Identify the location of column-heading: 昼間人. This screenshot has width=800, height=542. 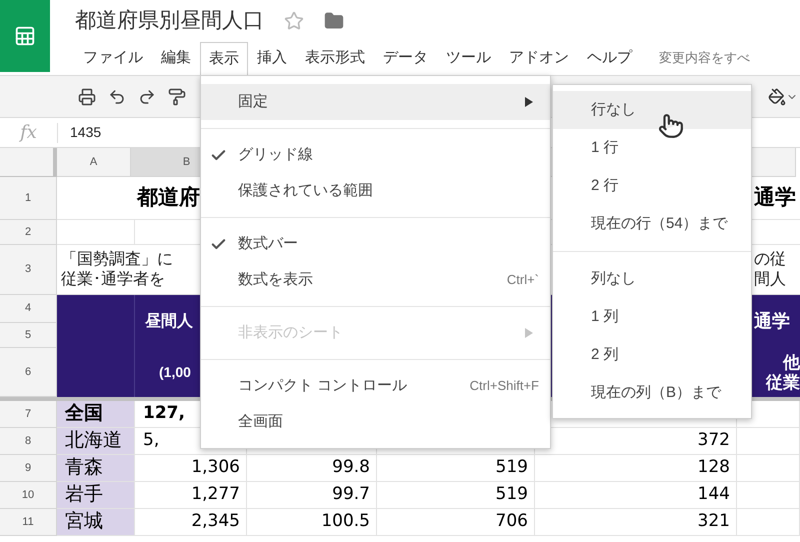
(169, 322).